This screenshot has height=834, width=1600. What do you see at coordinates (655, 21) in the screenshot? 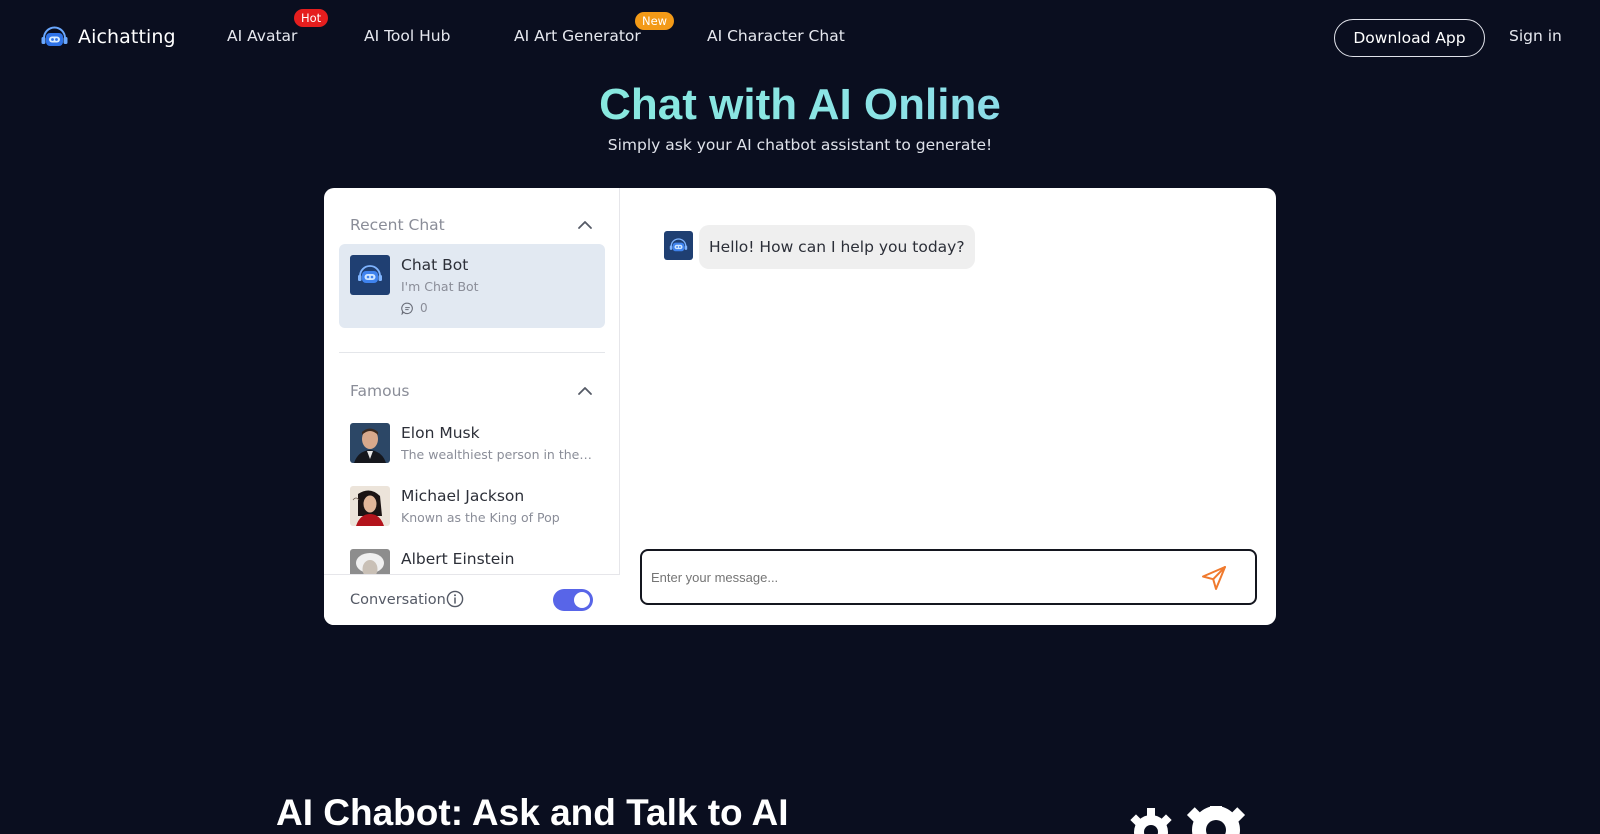
I see `new-badge: New` at bounding box center [655, 21].